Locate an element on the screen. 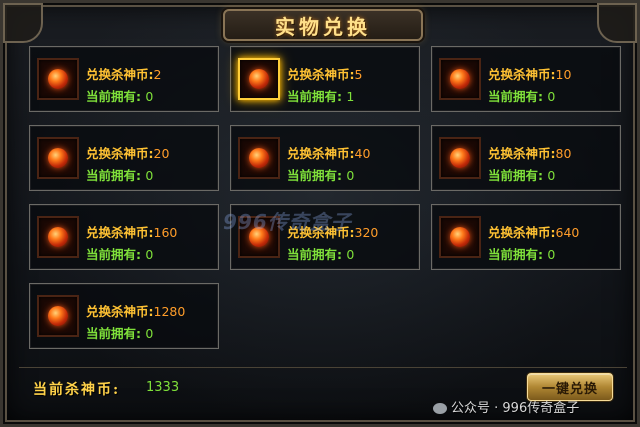 This screenshot has height=427, width=640. watermark: 996传奇盒子 is located at coordinates (287, 222).